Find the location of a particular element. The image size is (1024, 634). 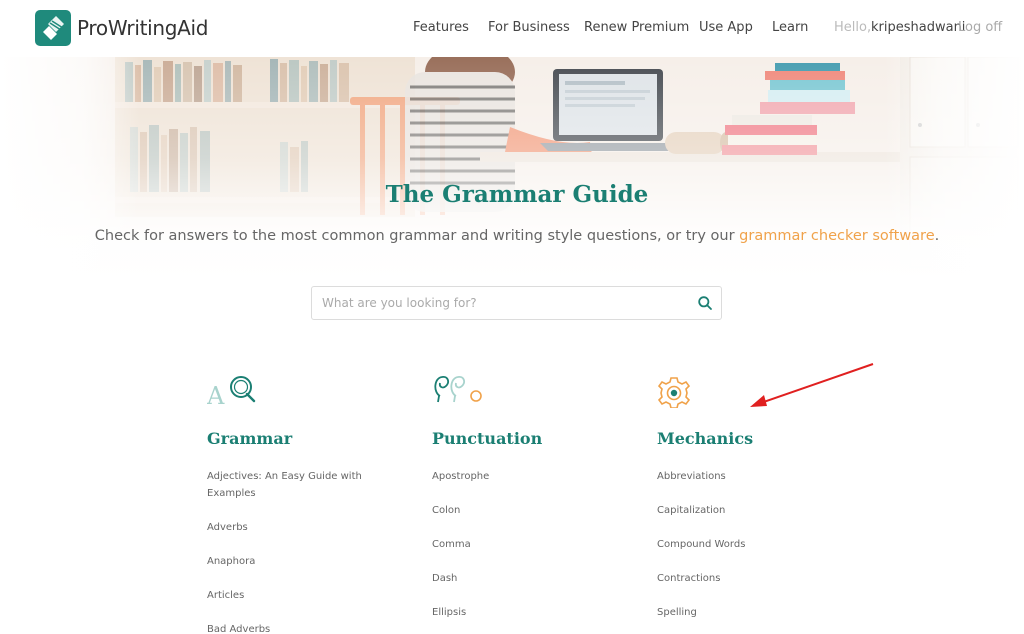

annotation-arrow-icon is located at coordinates (812, 385).